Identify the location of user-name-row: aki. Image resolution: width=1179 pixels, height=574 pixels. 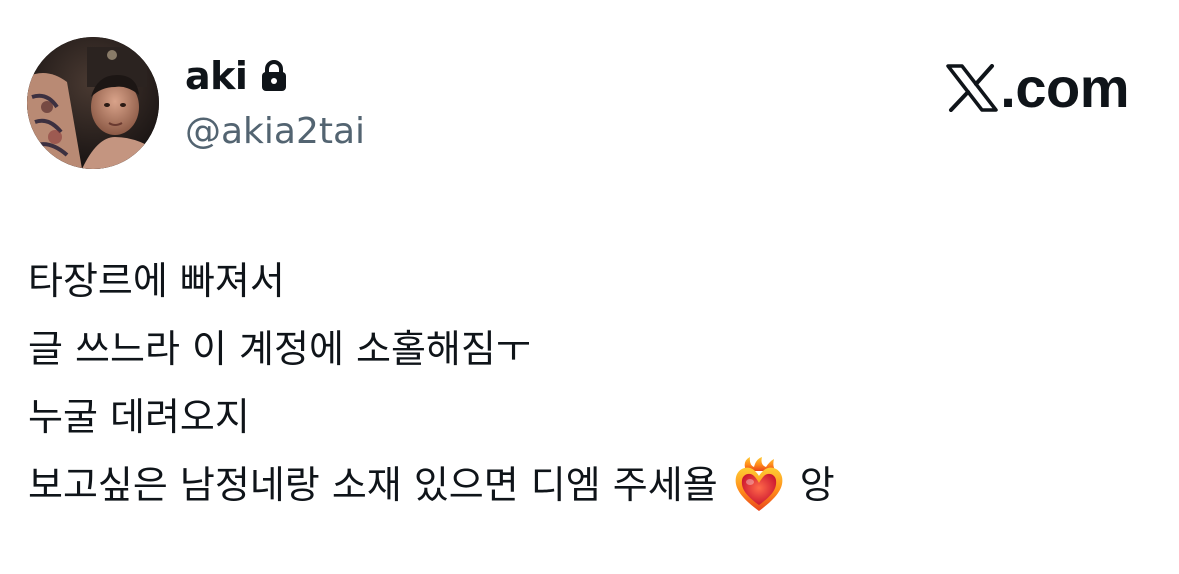
(237, 76).